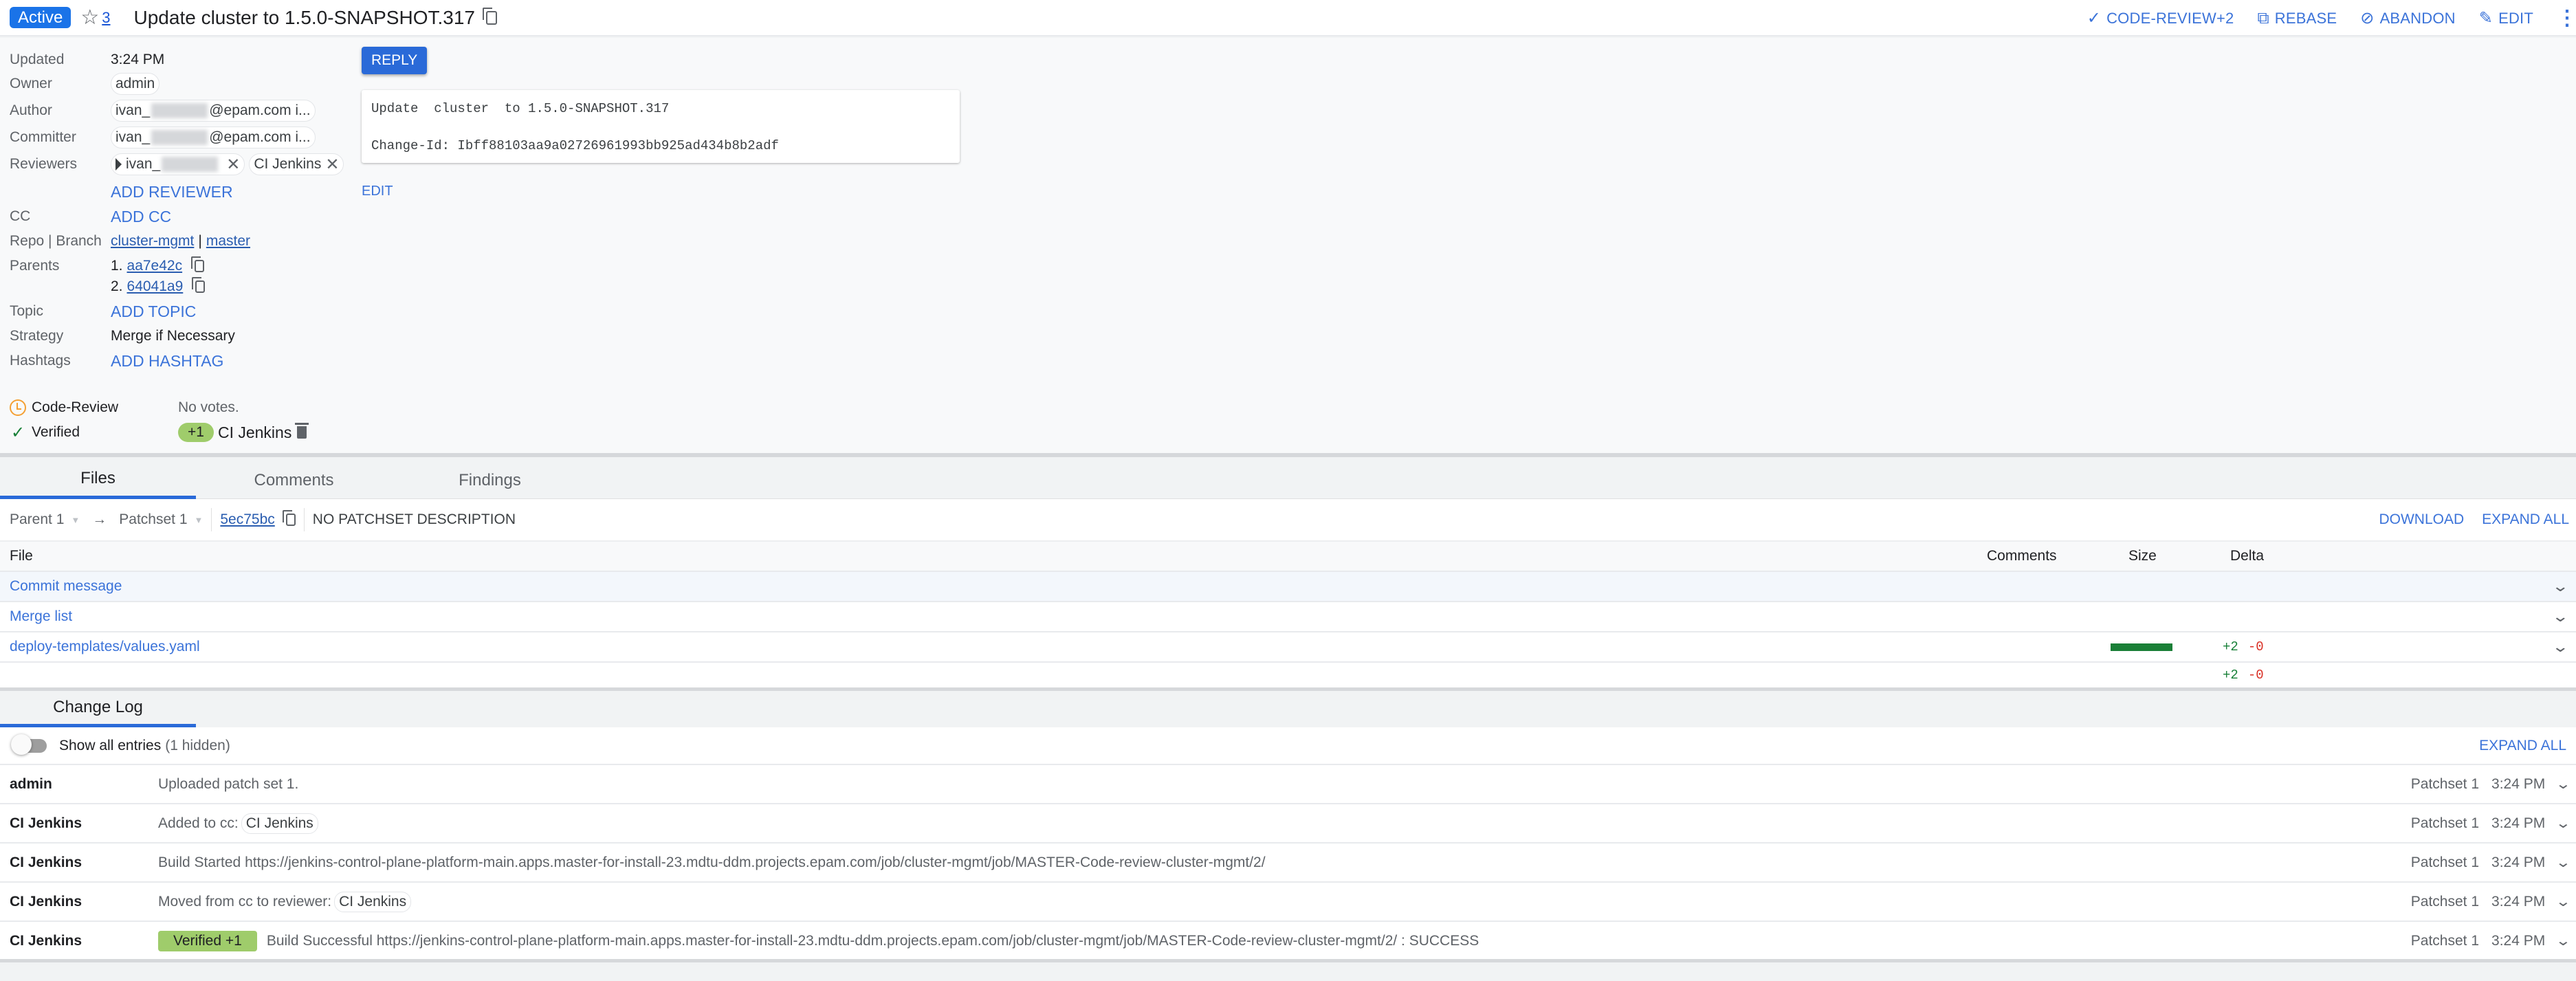  I want to click on log-message-container: Added to cc: CI Jenkins, so click(238, 823).